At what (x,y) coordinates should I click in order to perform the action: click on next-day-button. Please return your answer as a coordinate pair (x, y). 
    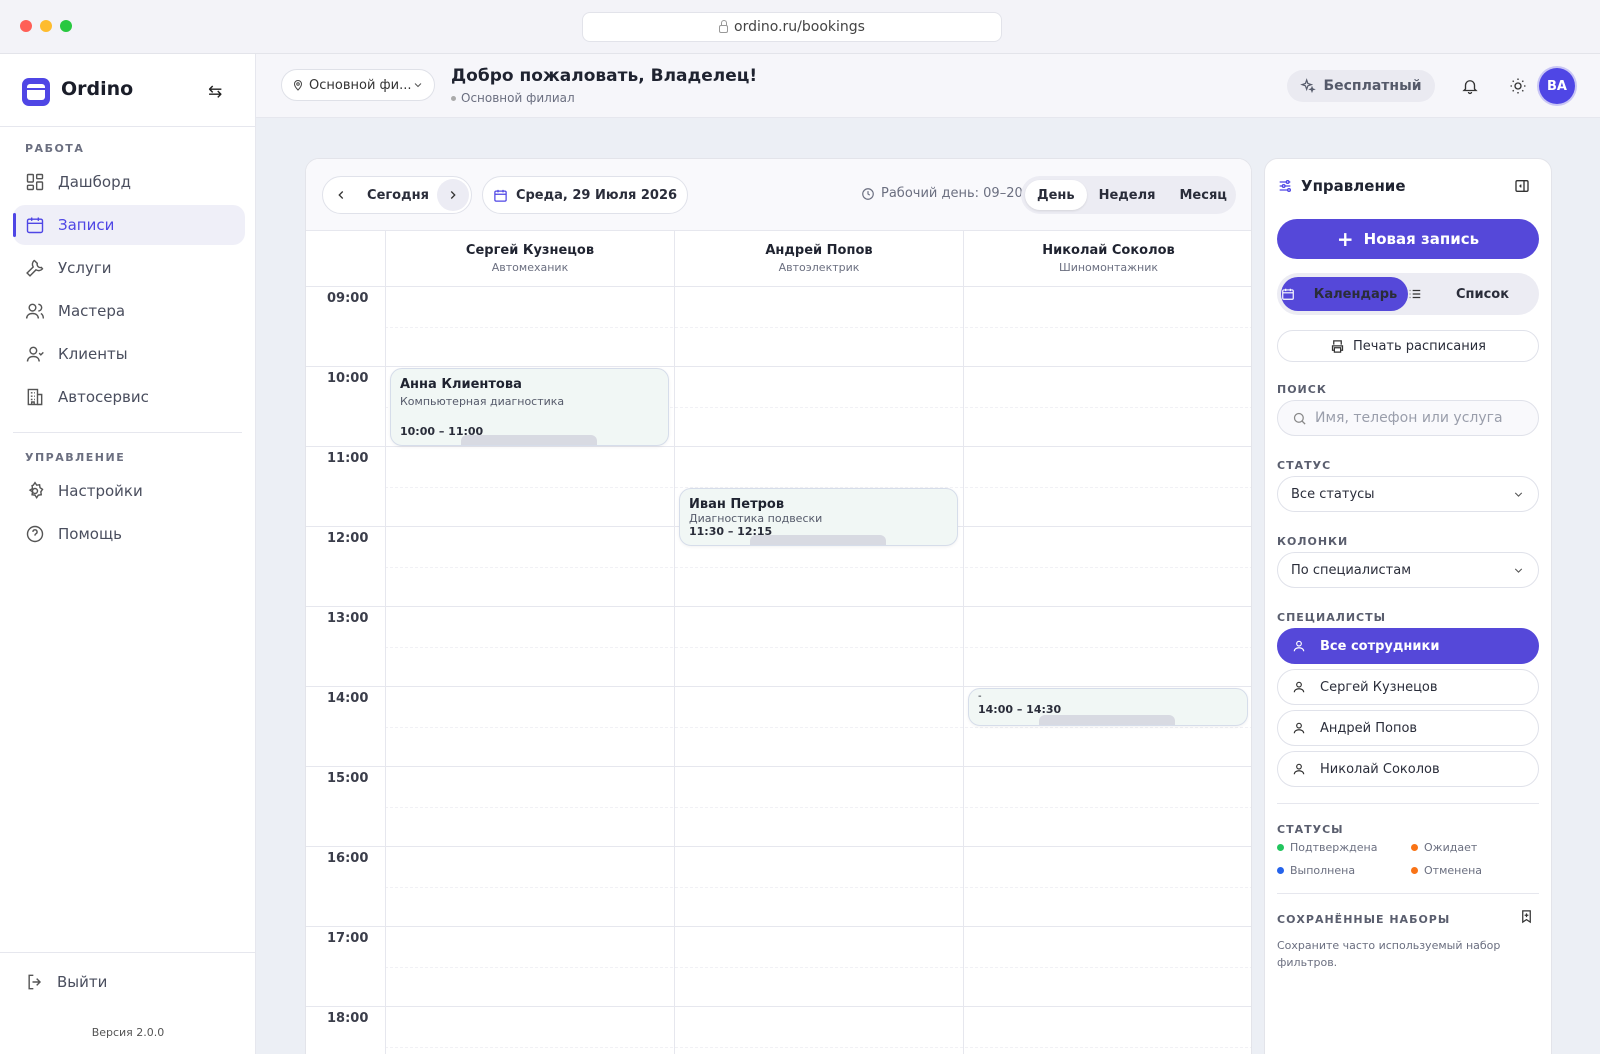
    Looking at the image, I should click on (453, 195).